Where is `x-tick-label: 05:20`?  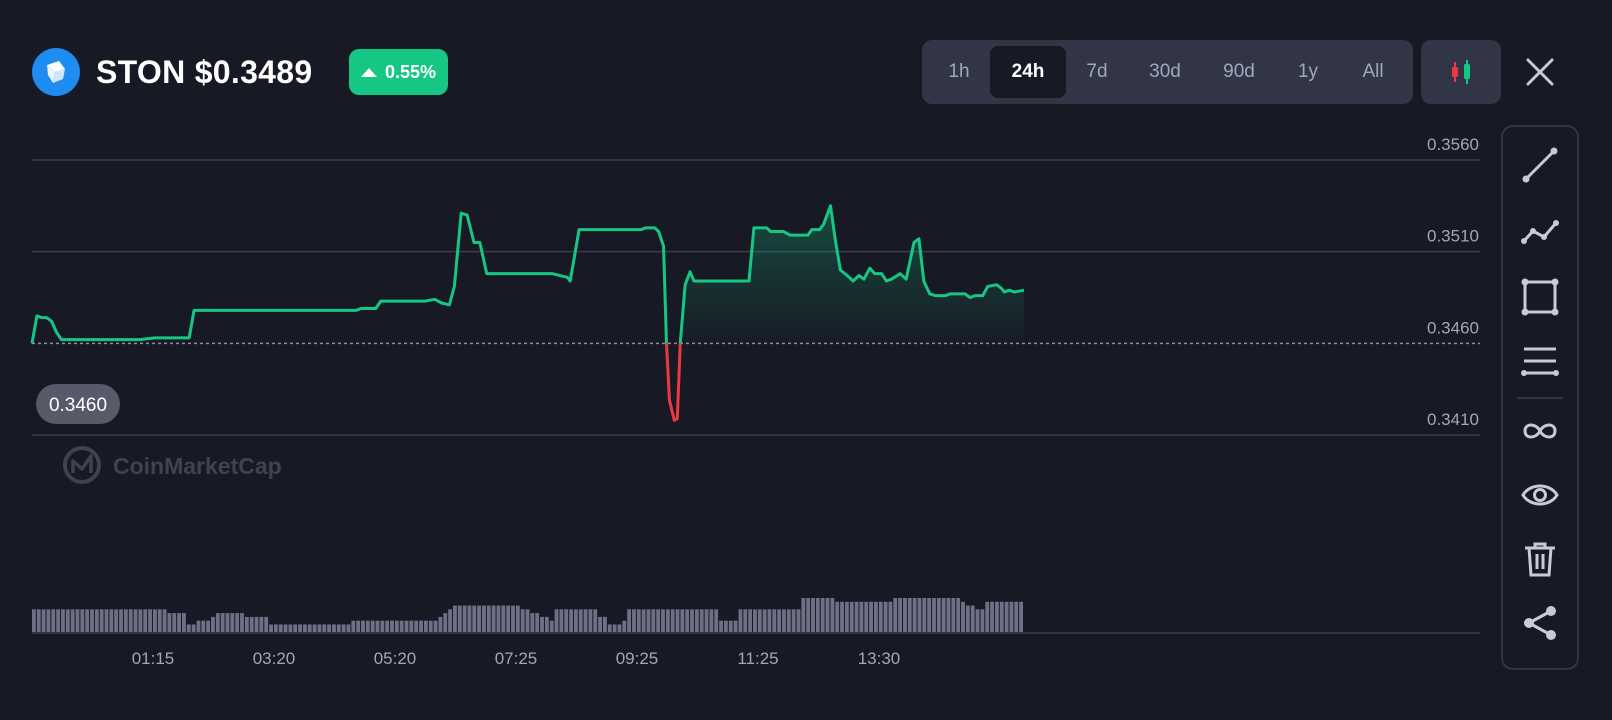 x-tick-label: 05:20 is located at coordinates (395, 658).